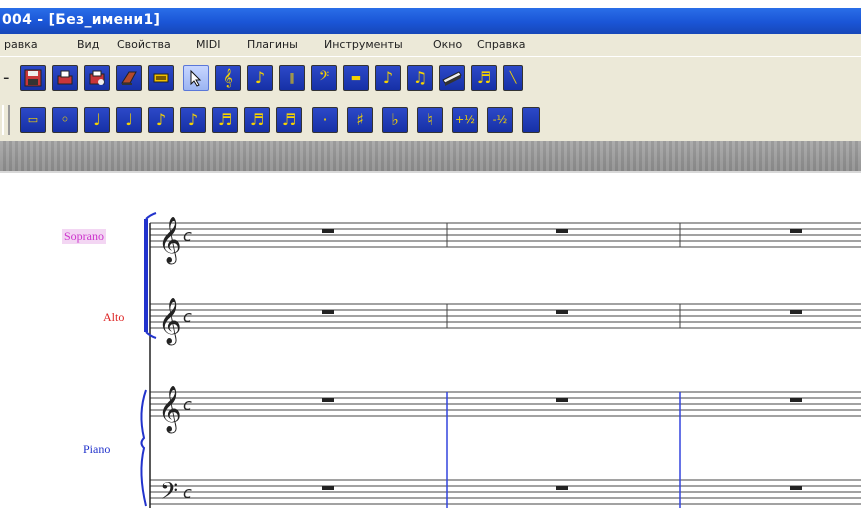 This screenshot has height=508, width=861. I want to click on thirty-second-note-icon: ♬, so click(225, 120).